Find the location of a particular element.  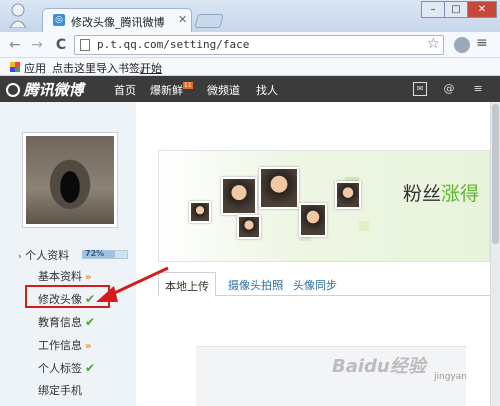

favicon-icon: ◎ is located at coordinates (59, 20).